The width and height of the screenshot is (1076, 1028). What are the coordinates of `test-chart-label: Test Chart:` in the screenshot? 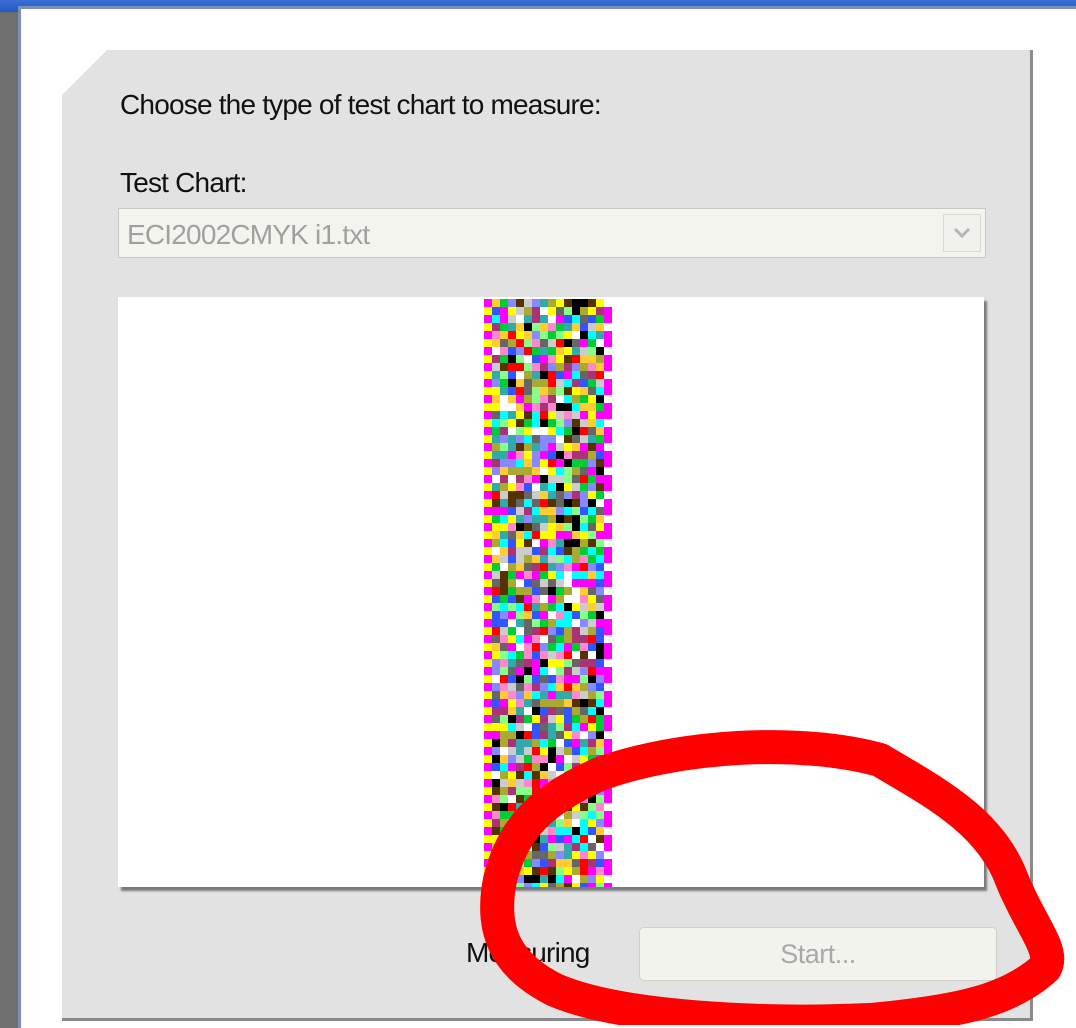 It's located at (183, 182).